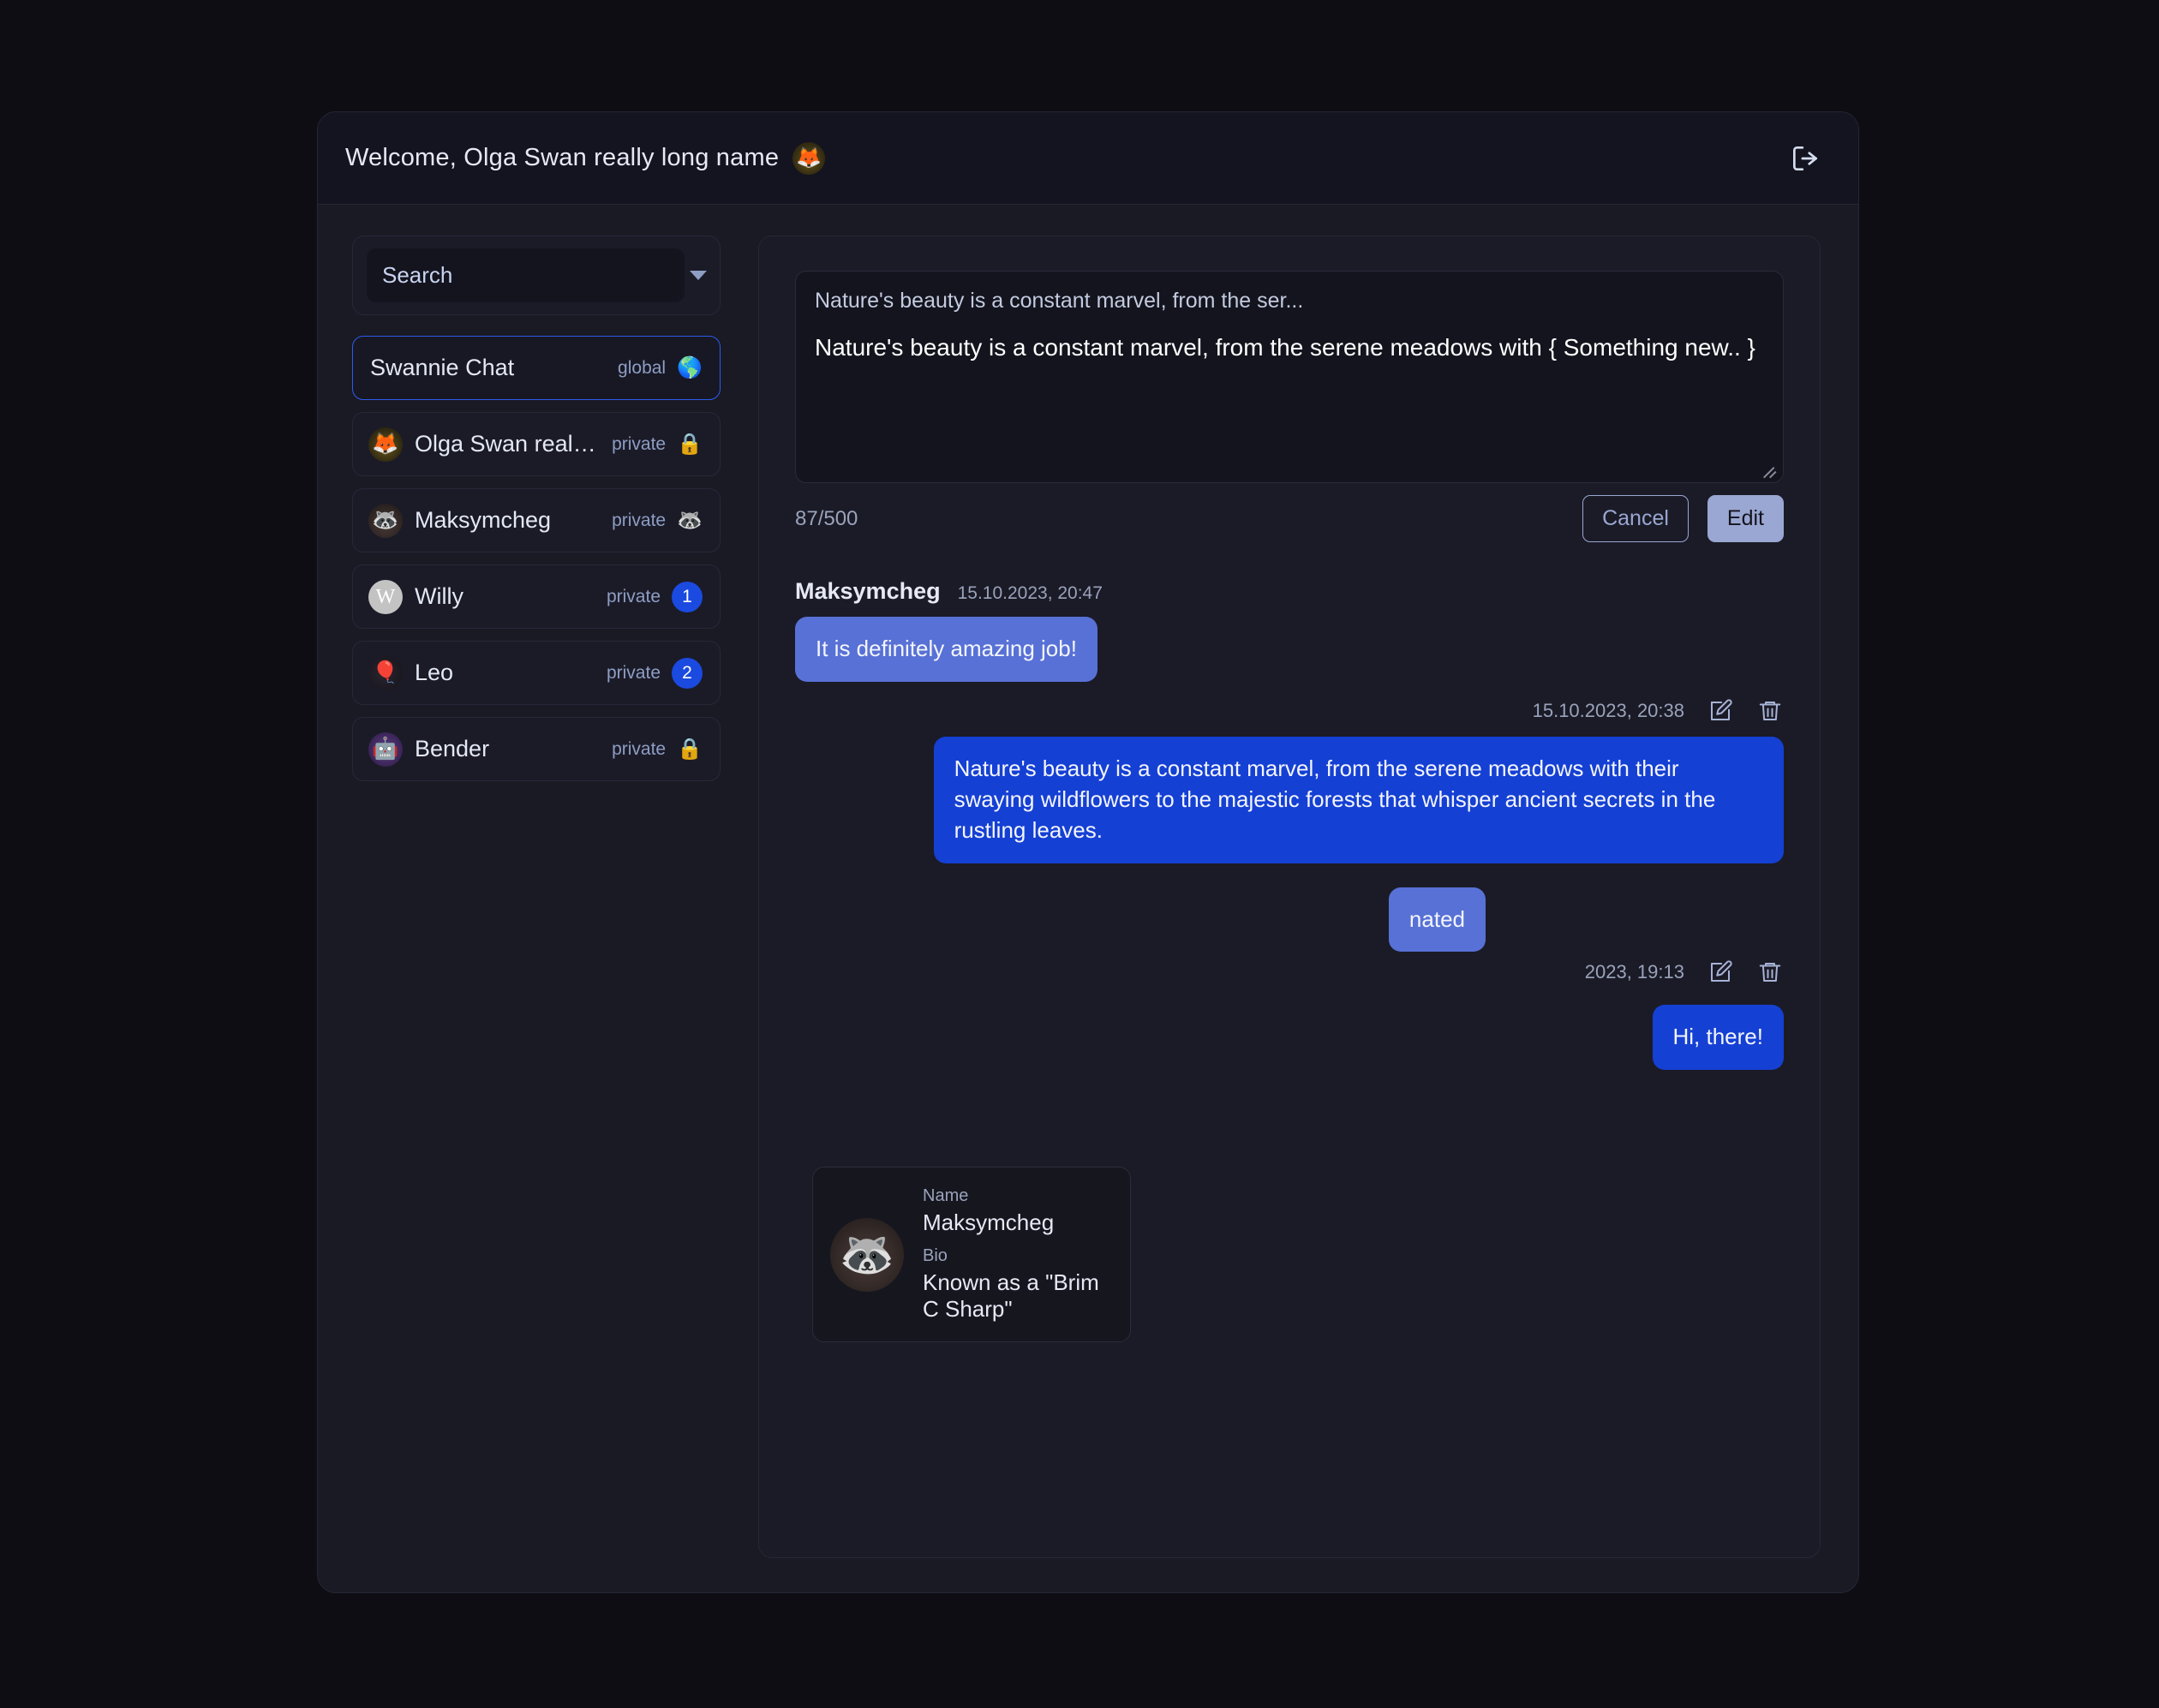  What do you see at coordinates (439, 596) in the screenshot?
I see `chat-name: Willy` at bounding box center [439, 596].